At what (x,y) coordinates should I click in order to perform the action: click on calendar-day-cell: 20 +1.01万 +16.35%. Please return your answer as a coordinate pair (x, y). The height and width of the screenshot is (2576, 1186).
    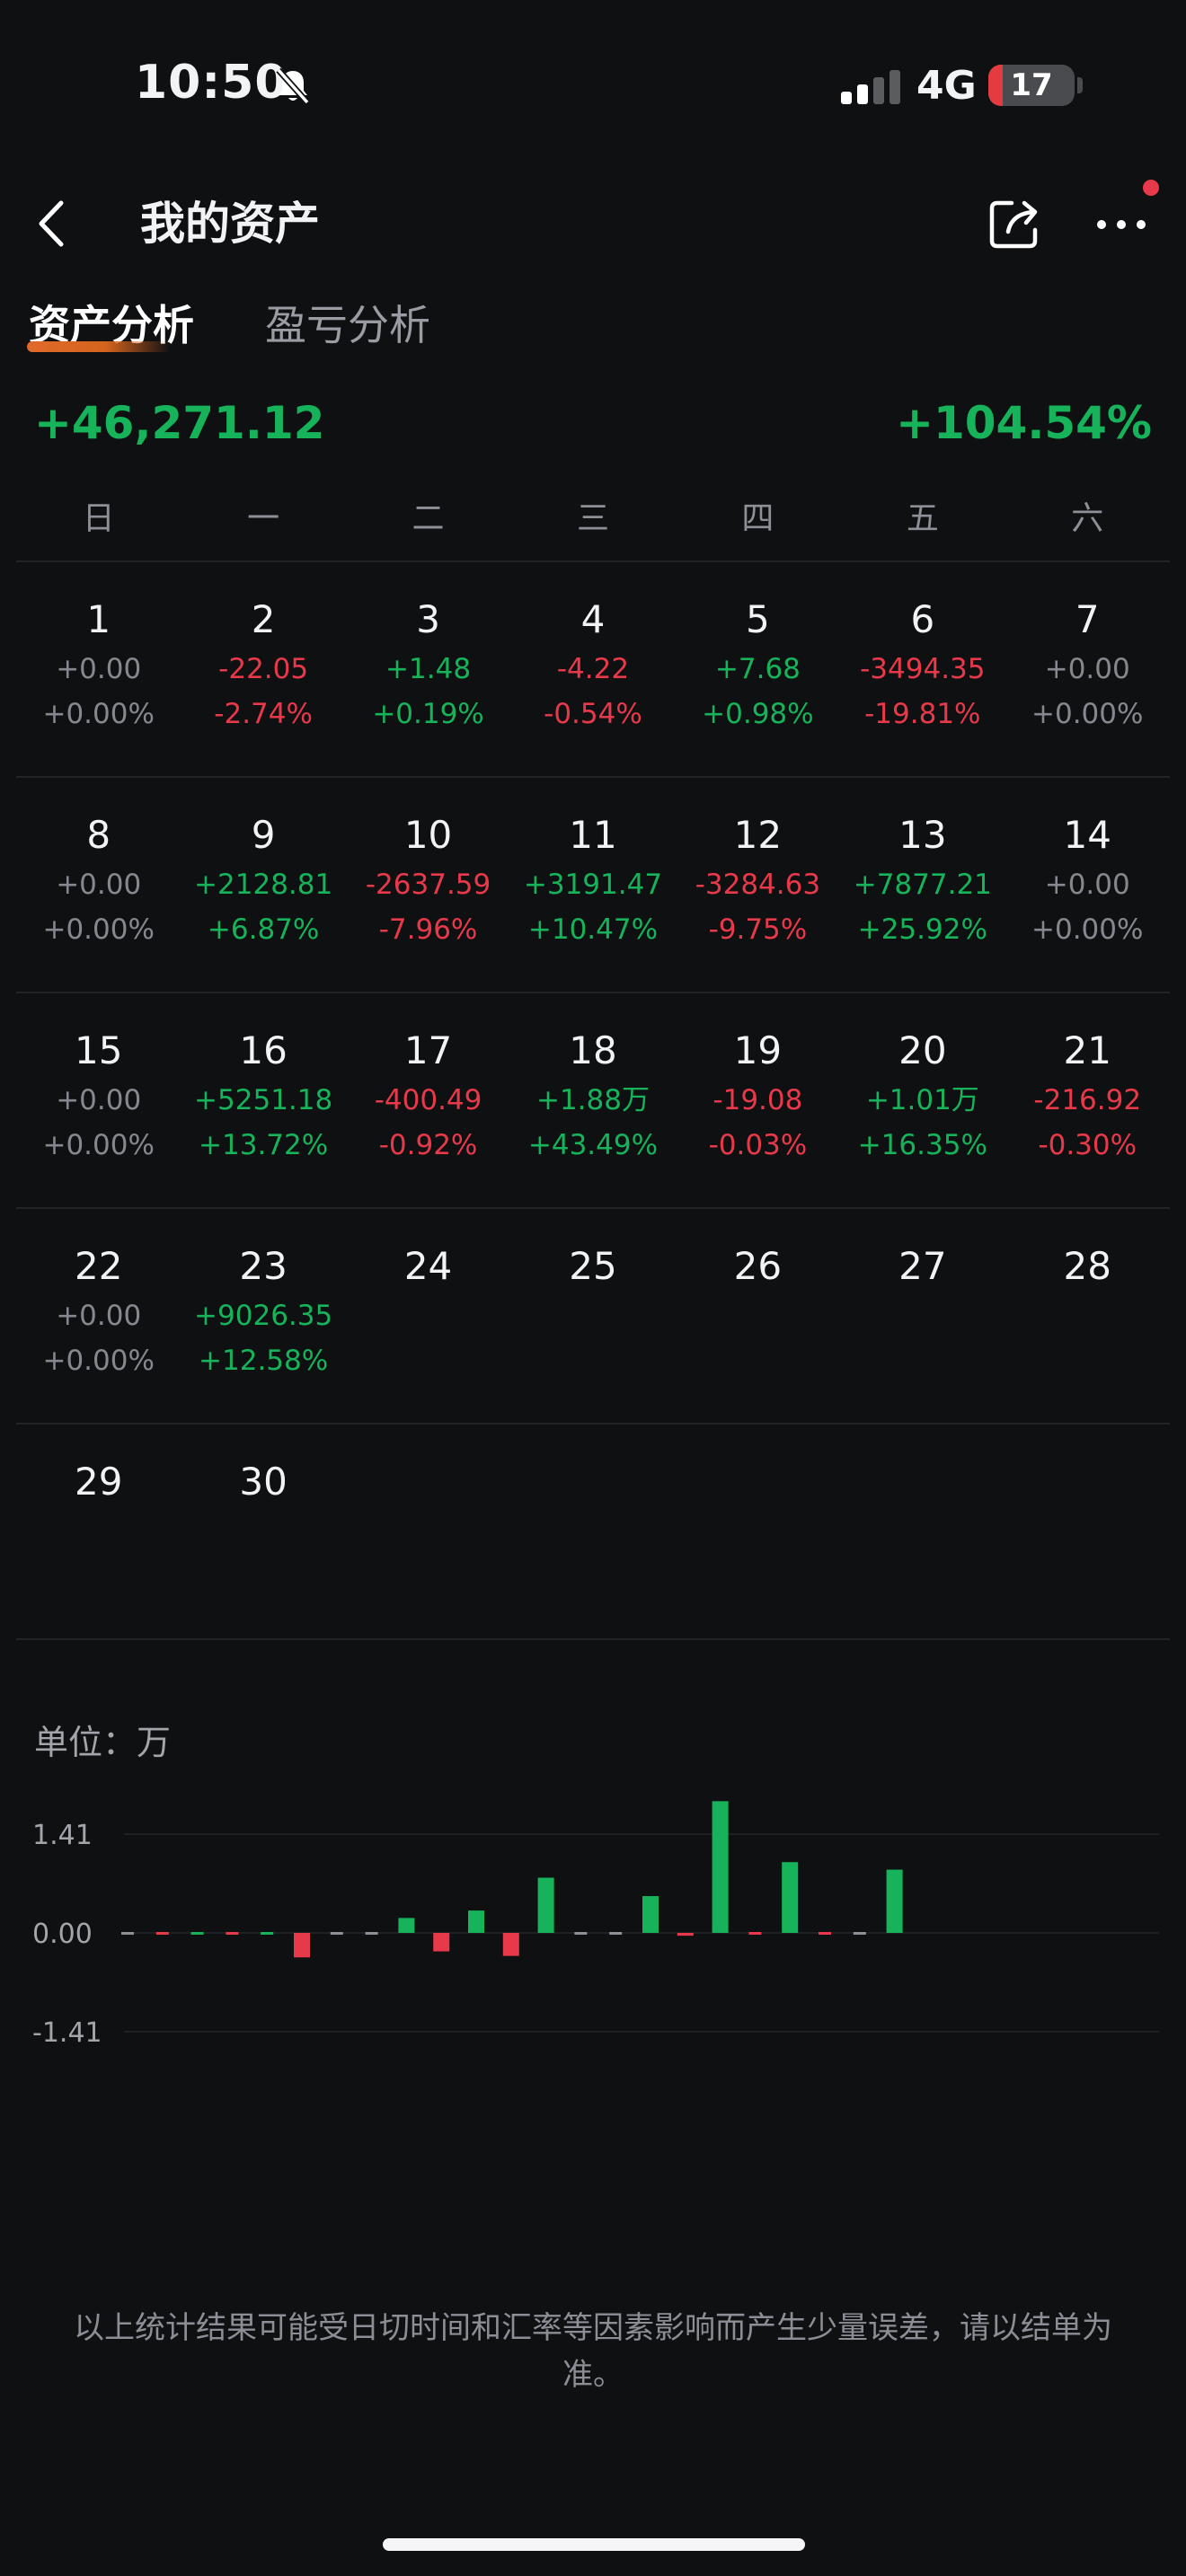
    Looking at the image, I should click on (922, 1100).